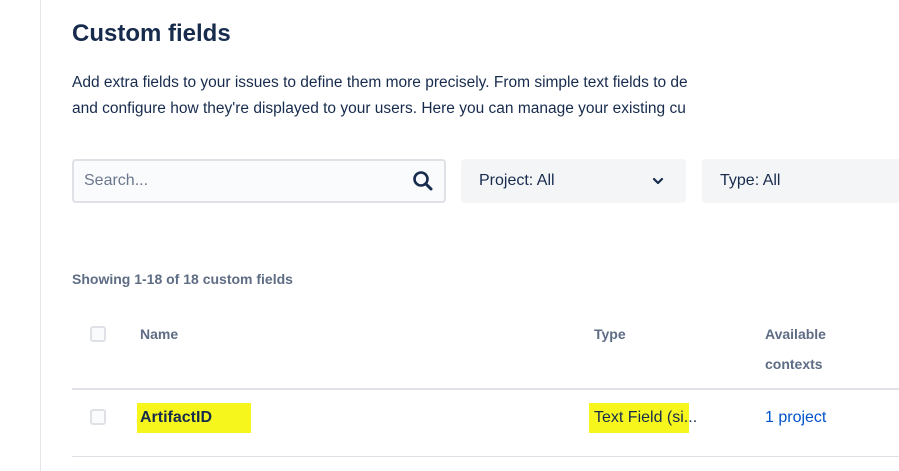 This screenshot has width=899, height=471. Describe the element at coordinates (610, 334) in the screenshot. I see `column-header-type: Type` at that location.